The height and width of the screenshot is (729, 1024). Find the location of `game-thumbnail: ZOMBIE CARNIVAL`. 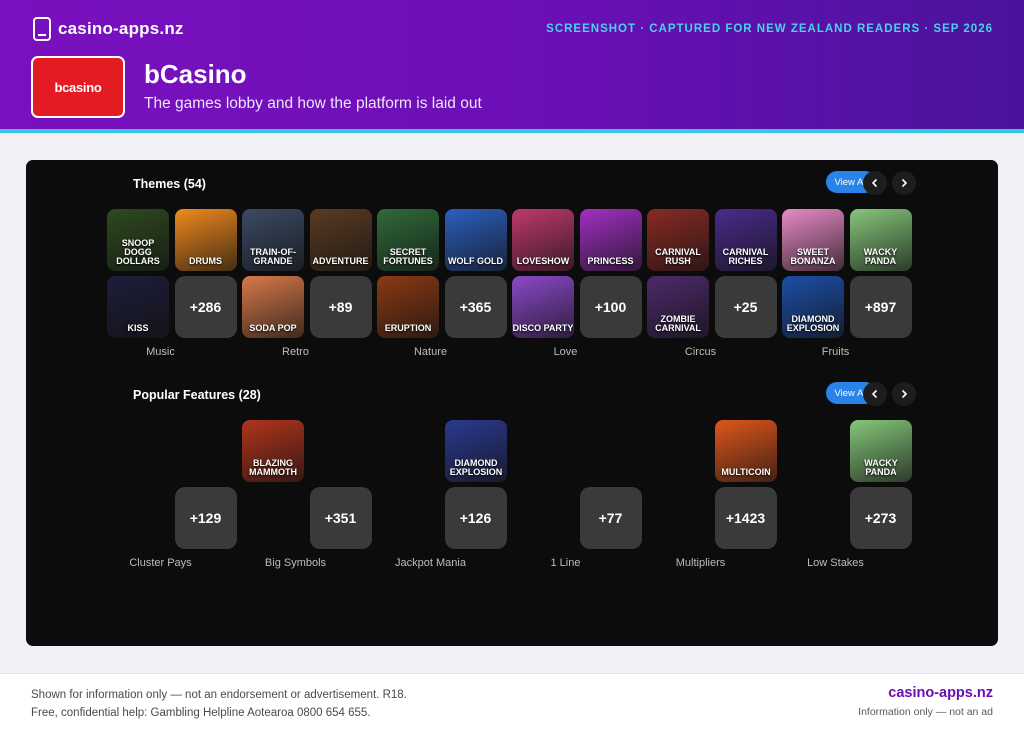

game-thumbnail: ZOMBIE CARNIVAL is located at coordinates (678, 307).